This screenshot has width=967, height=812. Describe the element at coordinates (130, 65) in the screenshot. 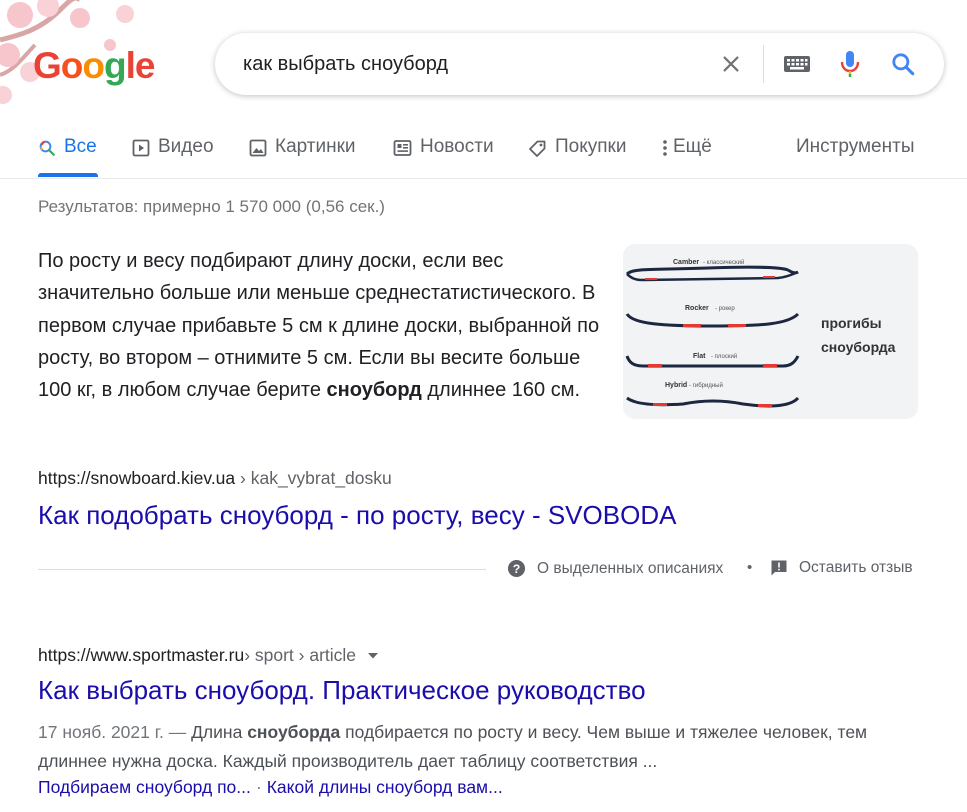

I see `logo-letter: l` at that location.